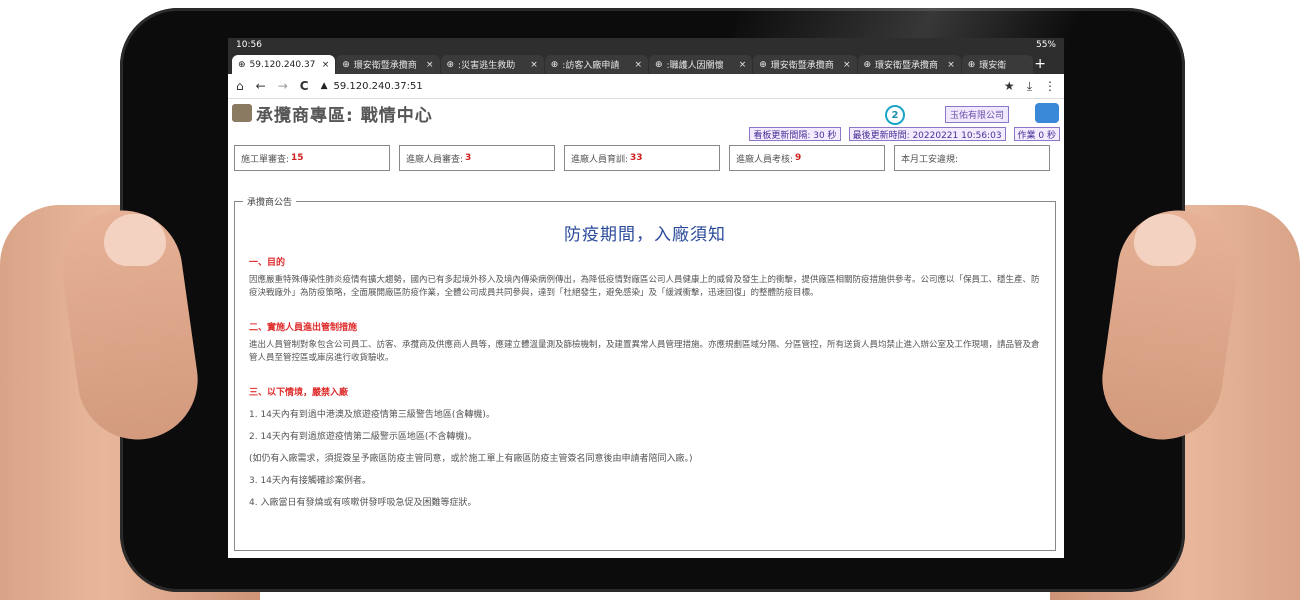 Image resolution: width=1300 pixels, height=600 pixels. I want to click on battery-level: 55%, so click(1045, 45).